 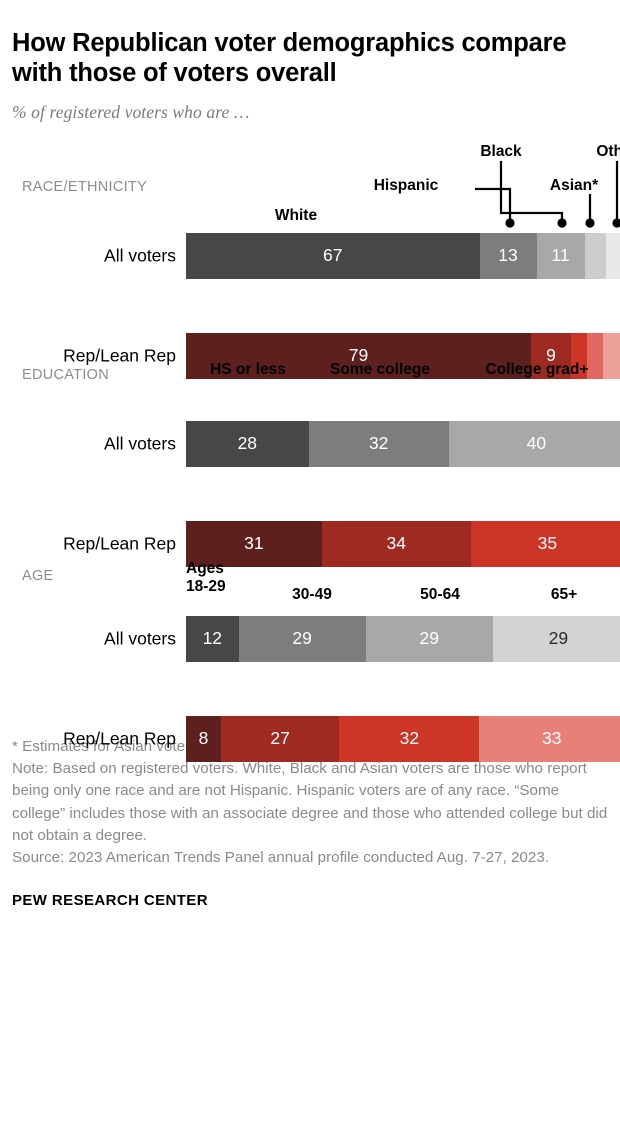 I want to click on table-row: All voters 28 32 40, so click(x=316, y=443).